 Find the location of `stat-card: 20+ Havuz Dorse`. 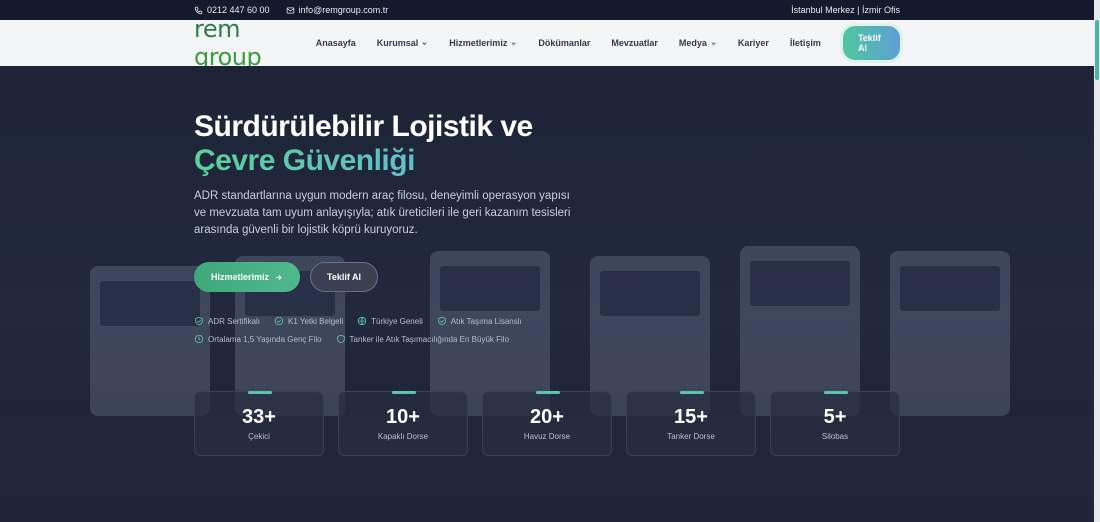

stat-card: 20+ Havuz Dorse is located at coordinates (547, 423).